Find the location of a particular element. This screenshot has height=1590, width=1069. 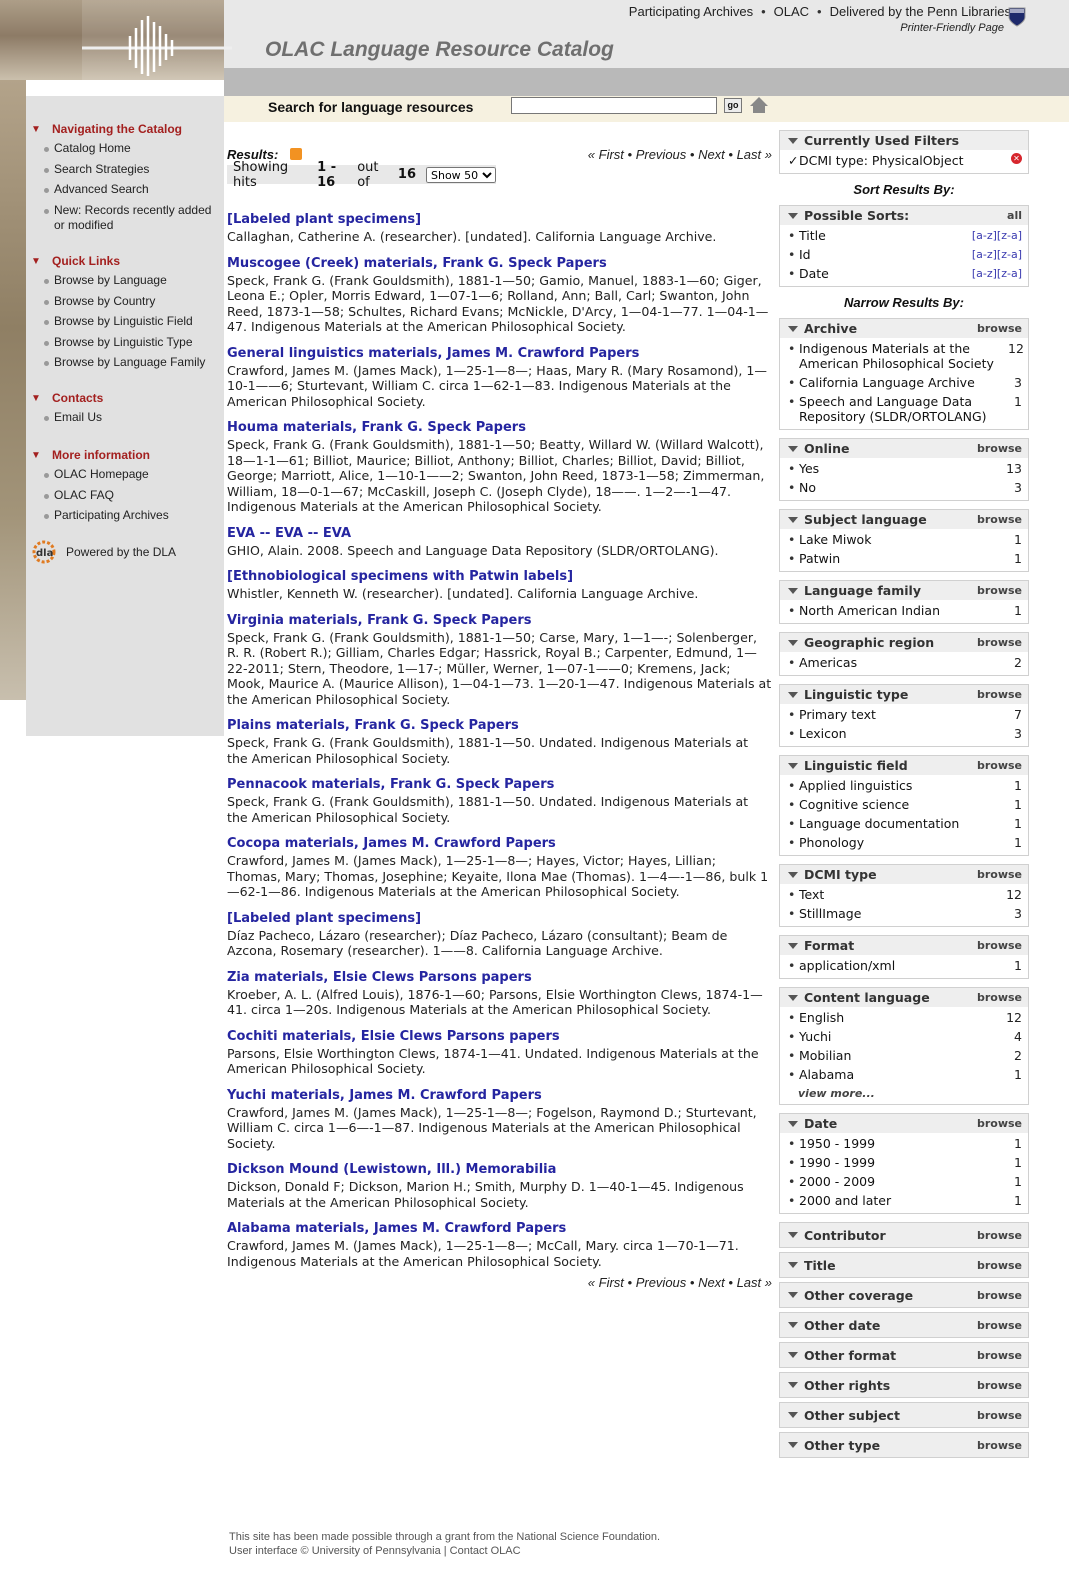

nav-item-search-strategies: Search Strategies is located at coordinates (125, 170).